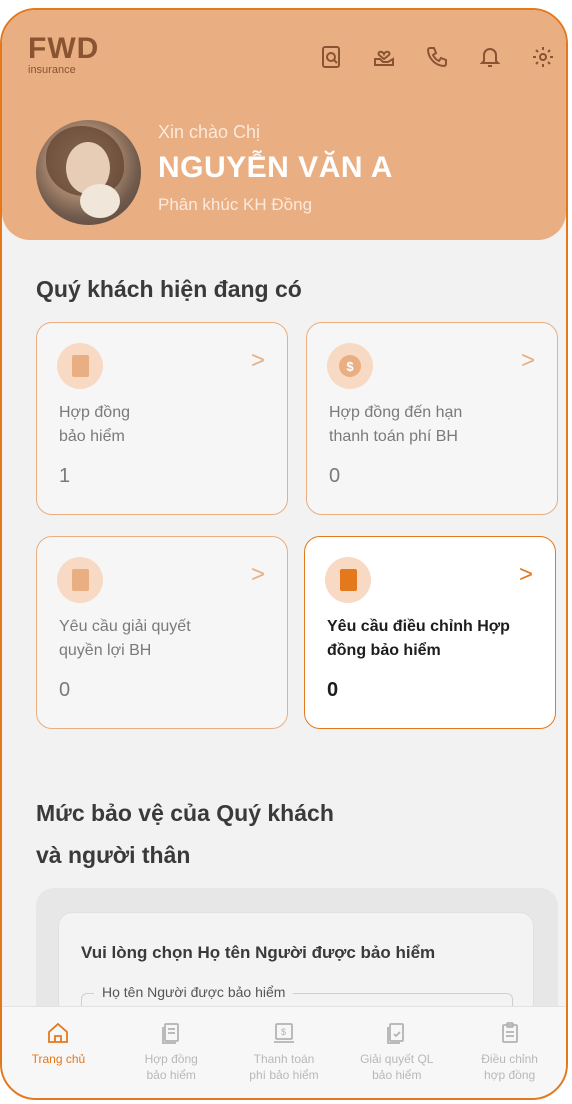 Image resolution: width=572 pixels, height=1104 pixels. Describe the element at coordinates (194, 992) in the screenshot. I see `insured-name-field-label: Họ tên Người được bảo hiểm` at that location.